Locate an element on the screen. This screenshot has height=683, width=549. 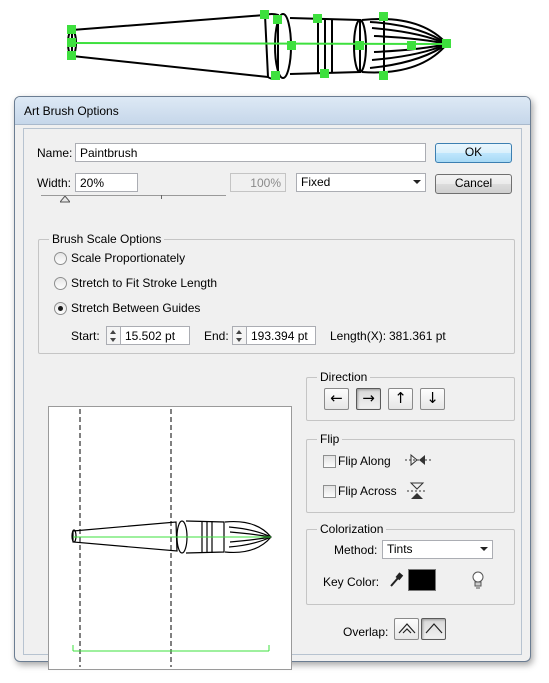
flip-across-checkbox is located at coordinates (329, 491).